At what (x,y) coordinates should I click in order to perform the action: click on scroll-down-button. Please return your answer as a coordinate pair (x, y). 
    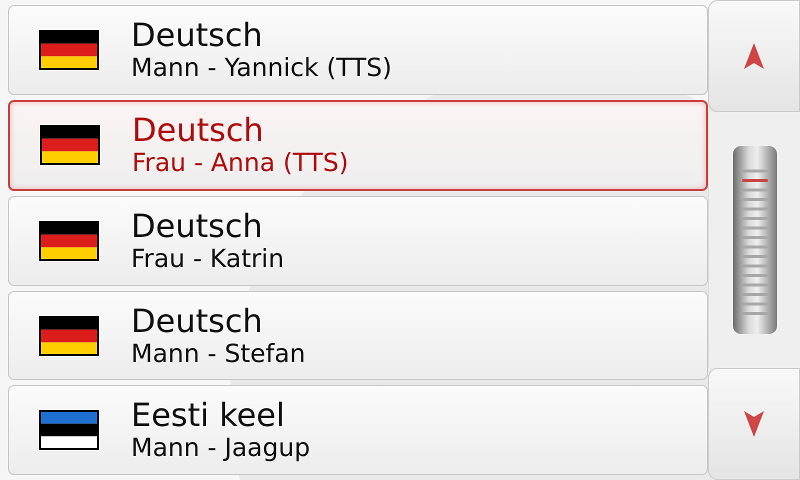
    Looking at the image, I should click on (754, 424).